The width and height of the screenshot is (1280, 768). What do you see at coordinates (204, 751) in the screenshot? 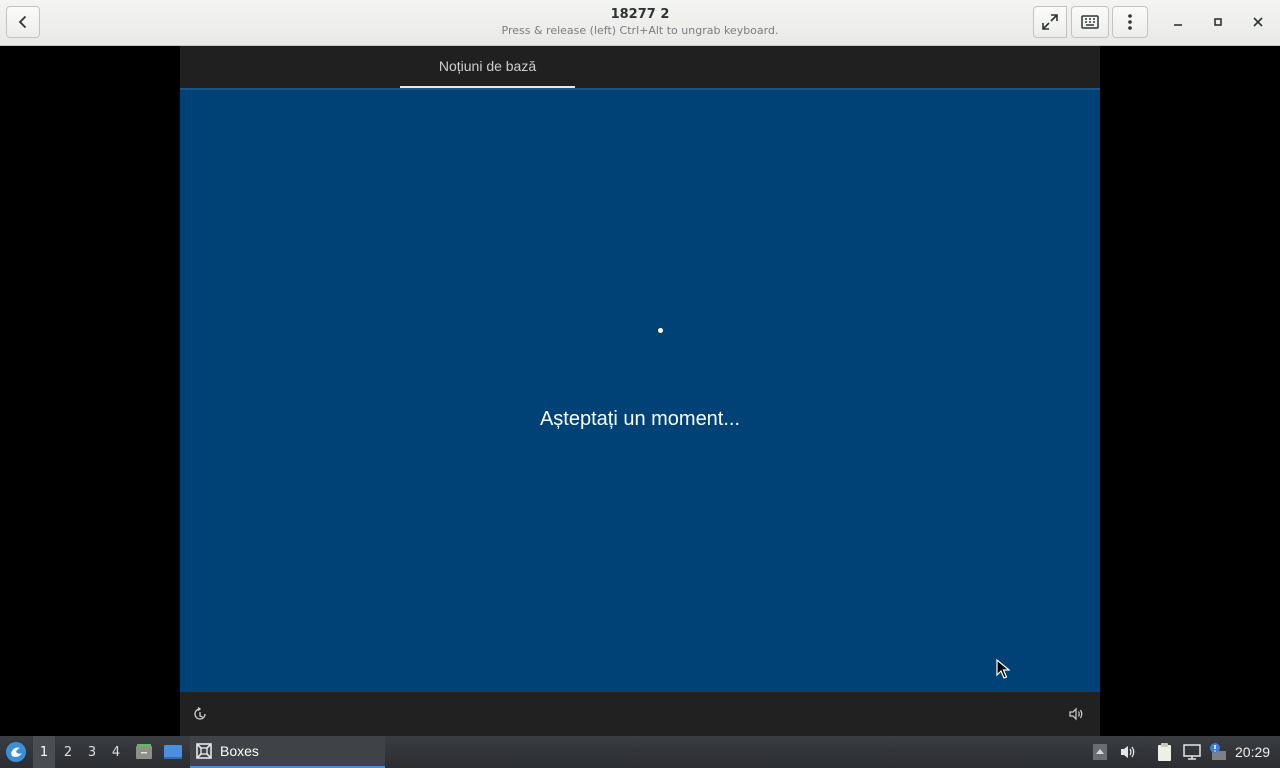
I see `boxes-app-icon` at bounding box center [204, 751].